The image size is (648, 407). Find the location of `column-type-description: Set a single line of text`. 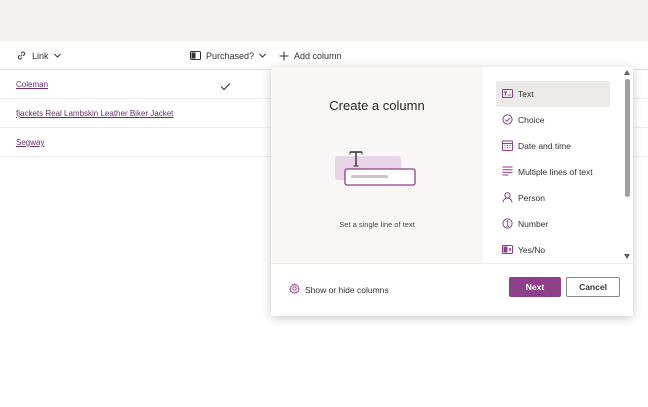

column-type-description: Set a single line of text is located at coordinates (377, 224).